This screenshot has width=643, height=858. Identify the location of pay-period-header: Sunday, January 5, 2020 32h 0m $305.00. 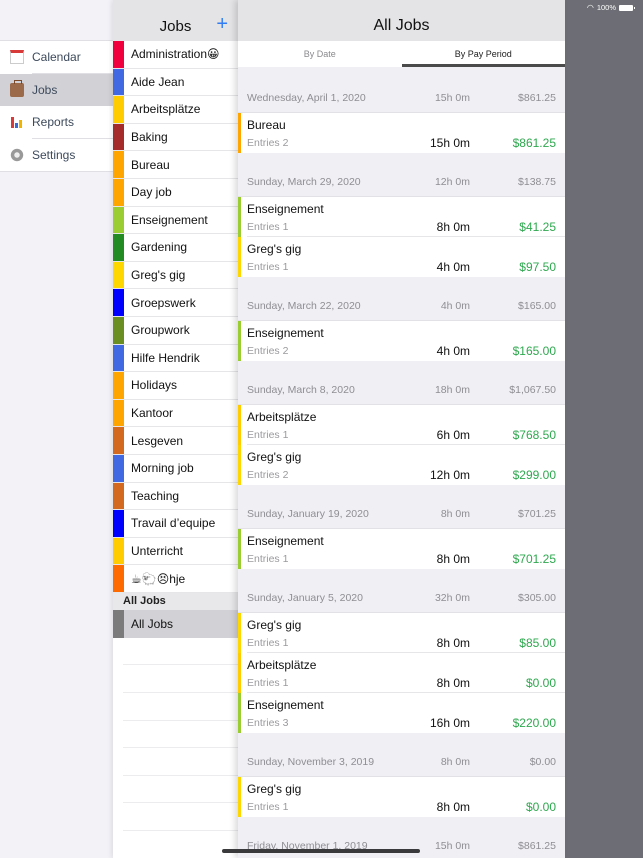
(401, 598).